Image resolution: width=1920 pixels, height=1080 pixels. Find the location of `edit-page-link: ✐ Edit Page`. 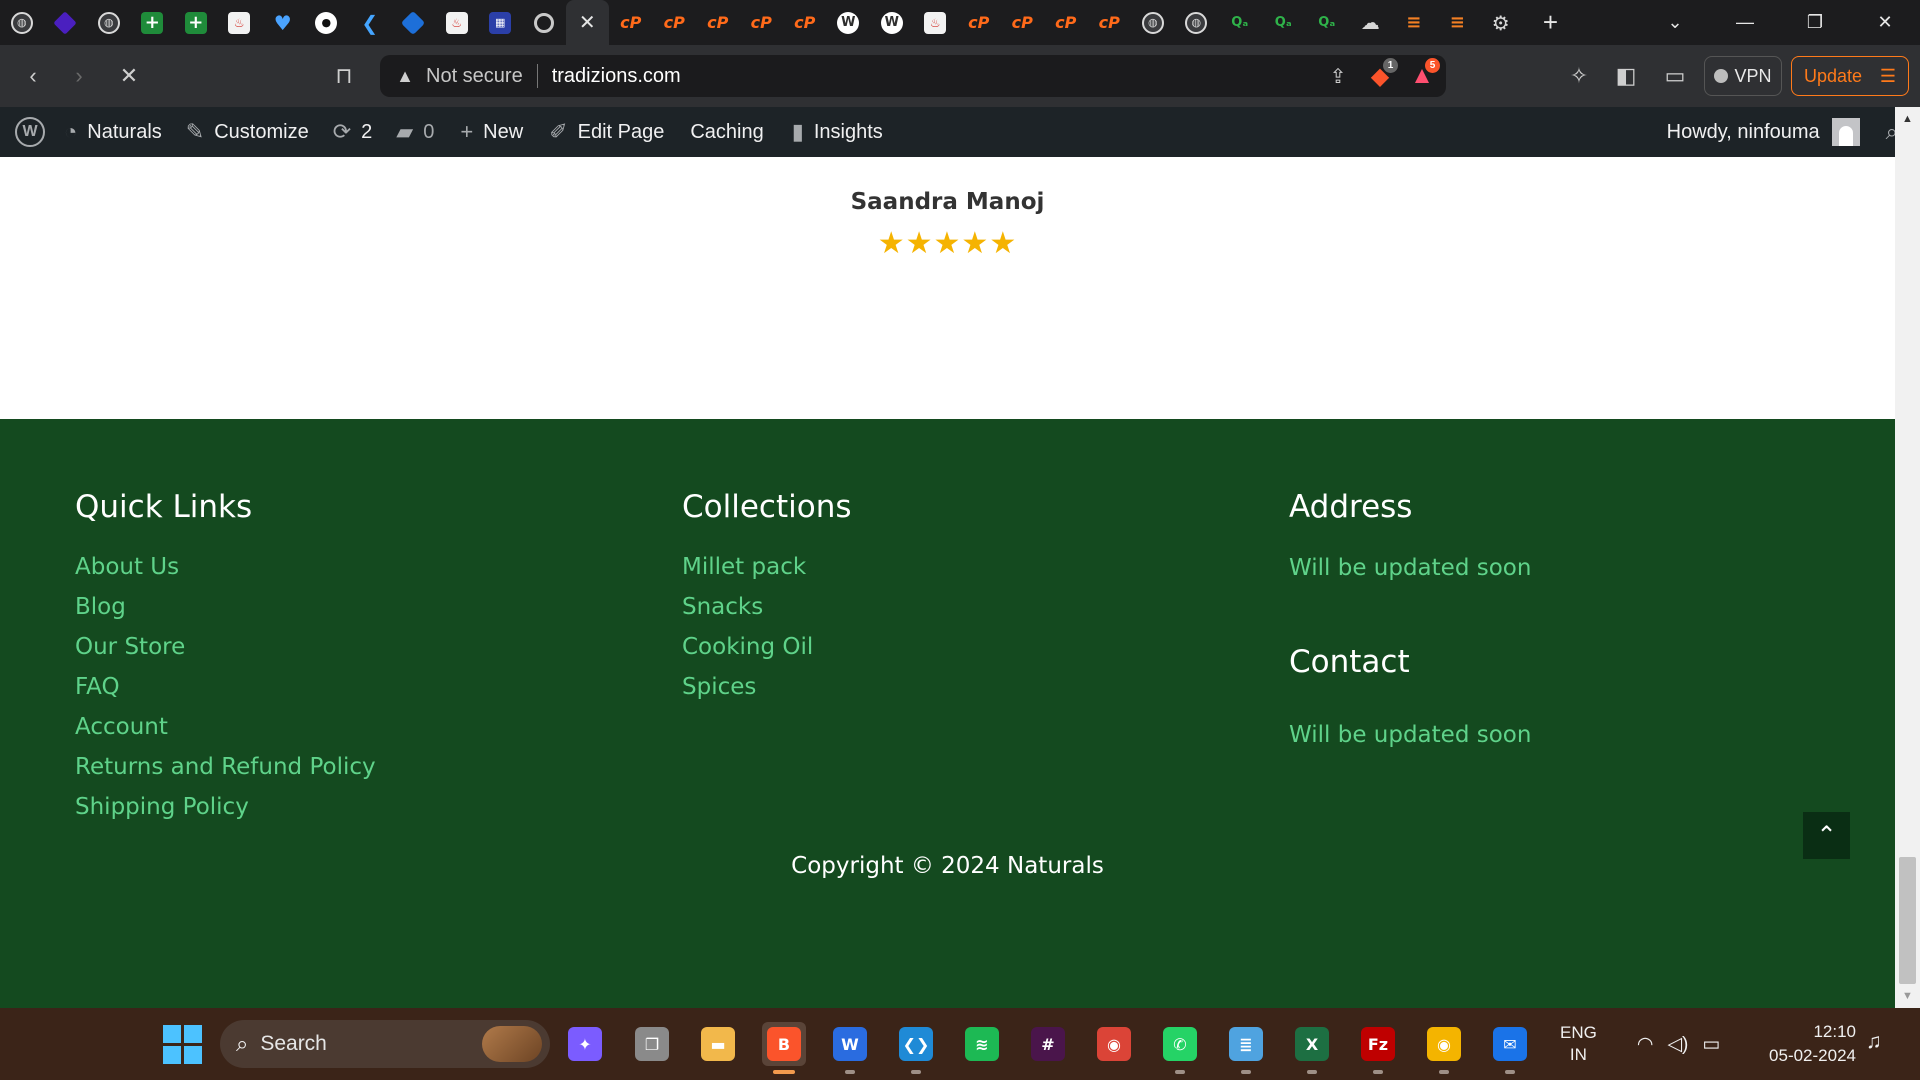

edit-page-link: ✐ Edit Page is located at coordinates (606, 132).